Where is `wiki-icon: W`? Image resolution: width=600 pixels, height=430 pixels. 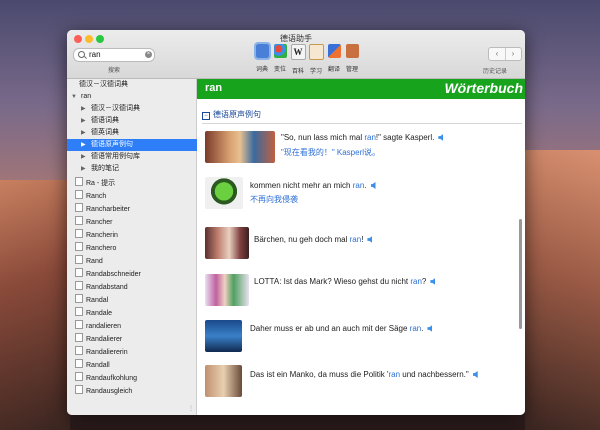
wiki-icon: W is located at coordinates (298, 52).